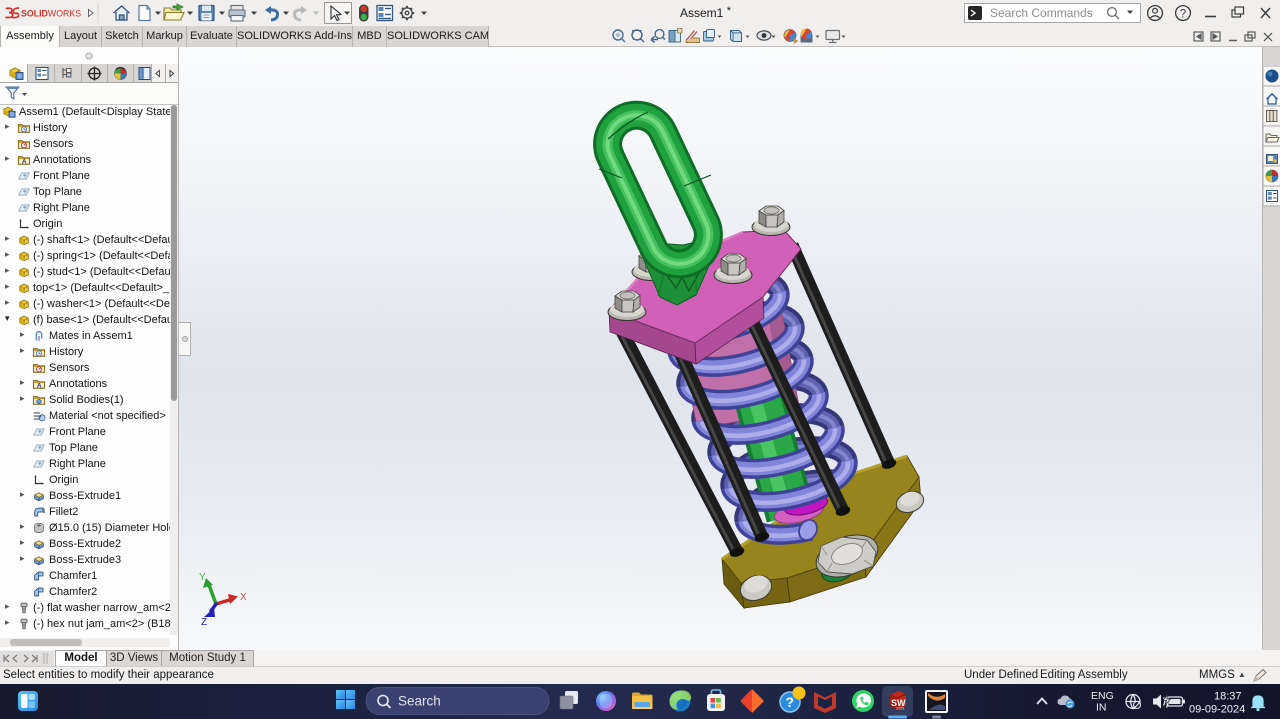 The width and height of the screenshot is (1280, 719). What do you see at coordinates (1041, 13) in the screenshot?
I see `svg-text: Search Commands` at bounding box center [1041, 13].